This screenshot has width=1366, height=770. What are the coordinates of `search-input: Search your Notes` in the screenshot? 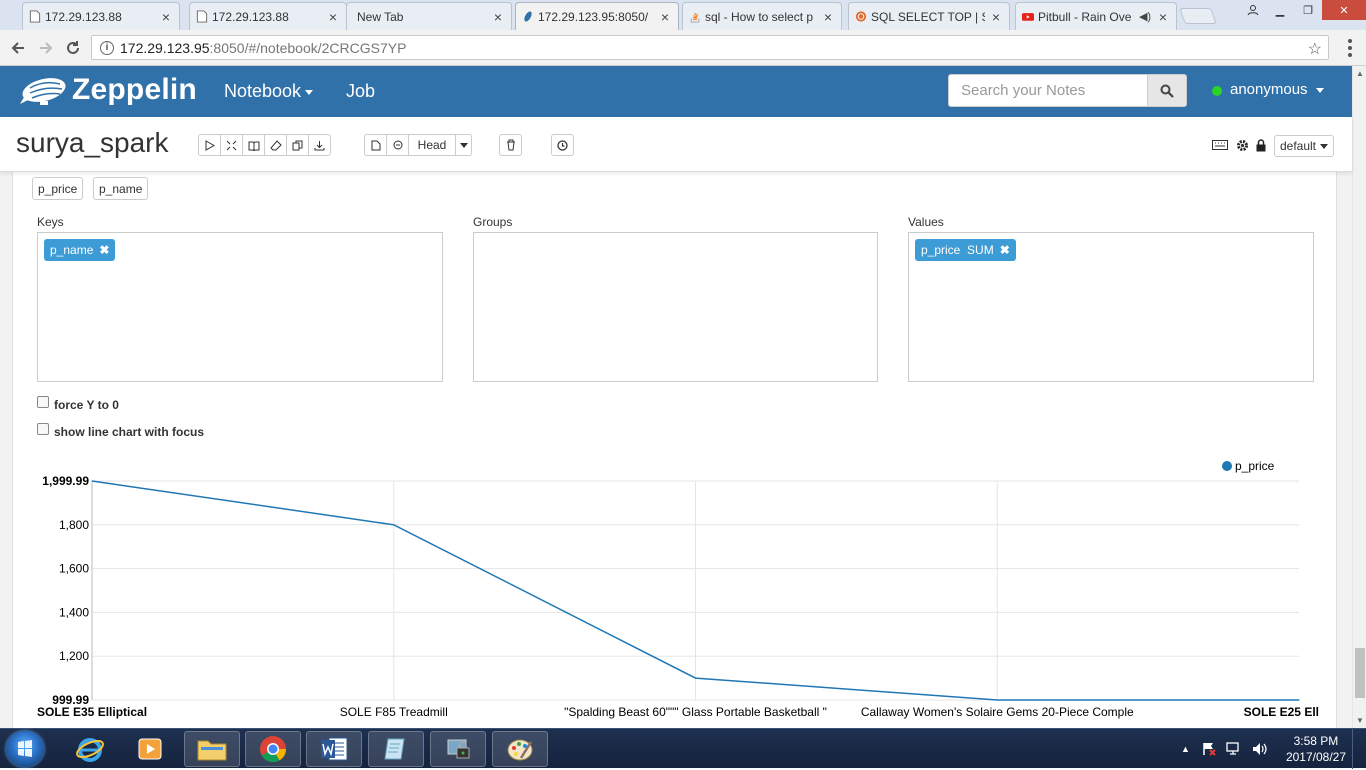 It's located at (1048, 90).